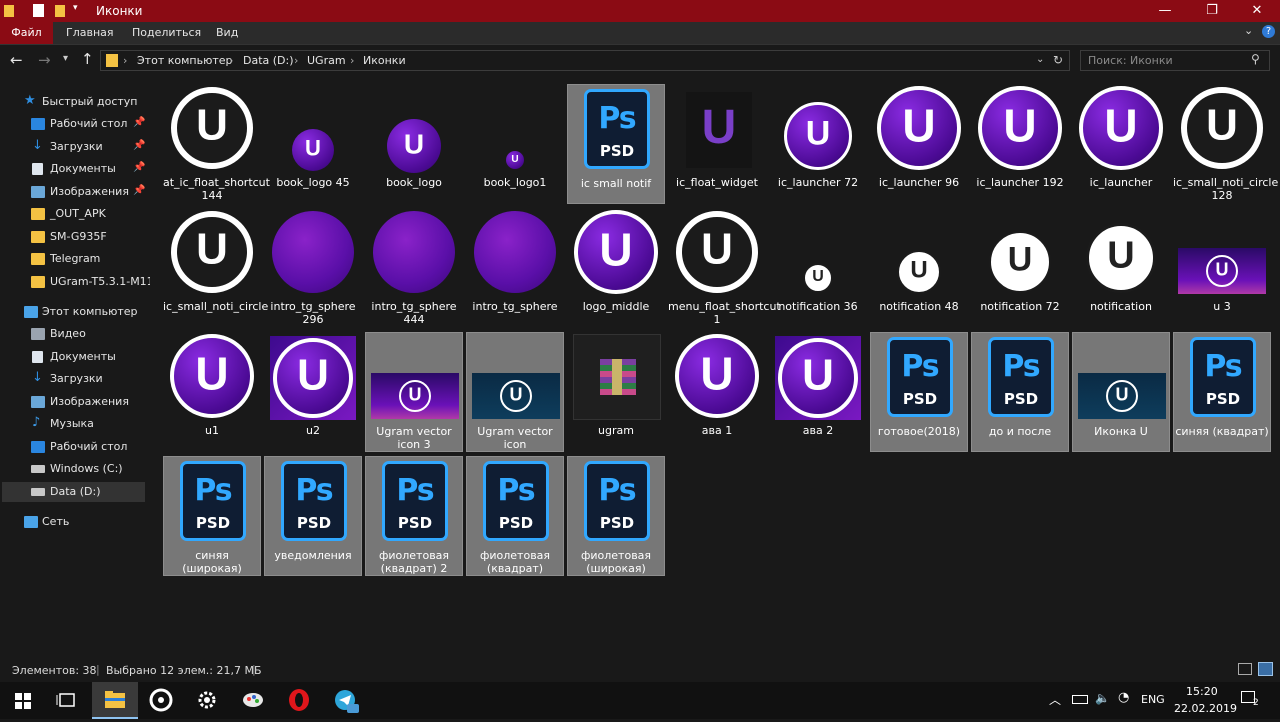 The height and width of the screenshot is (722, 1280). Describe the element at coordinates (717, 144) in the screenshot. I see `file-item: Uic_float_widget` at that location.